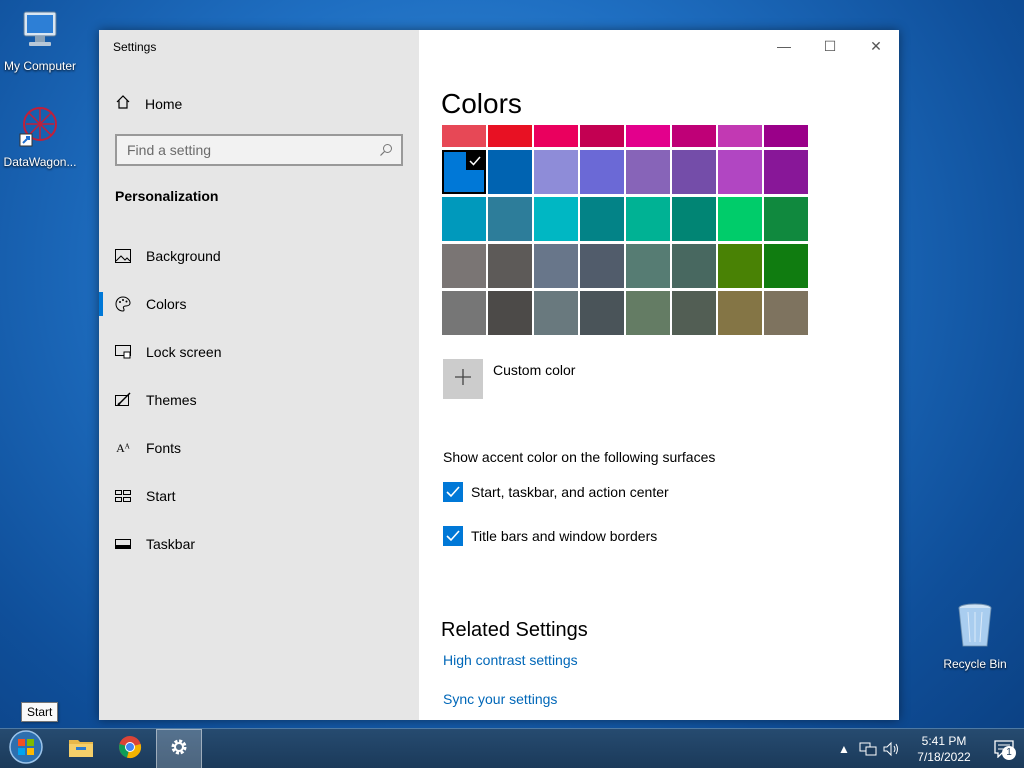 This screenshot has height=768, width=1024. I want to click on recycle-bin-label: Recycle Bin, so click(975, 664).